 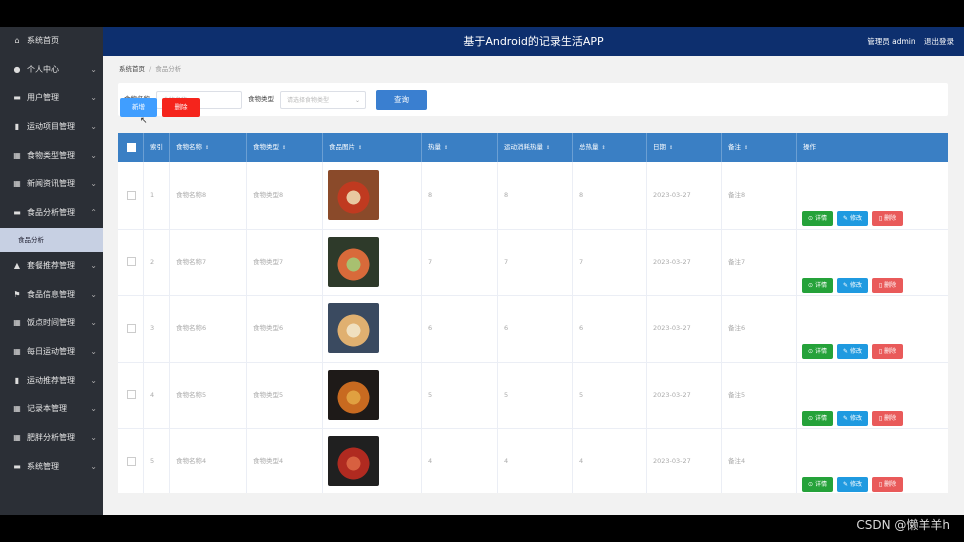 What do you see at coordinates (51, 323) in the screenshot?
I see `sidebar-item: ▦ 饭点时间管理 ⌄` at bounding box center [51, 323].